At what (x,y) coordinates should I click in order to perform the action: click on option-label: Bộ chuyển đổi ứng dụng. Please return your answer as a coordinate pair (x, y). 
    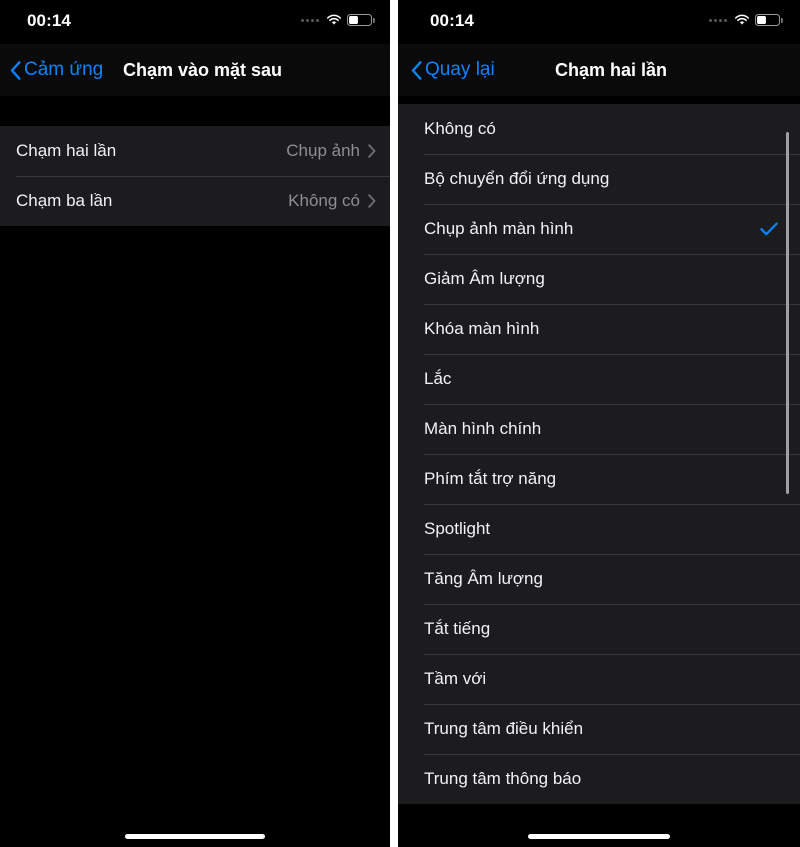
    Looking at the image, I should click on (517, 178).